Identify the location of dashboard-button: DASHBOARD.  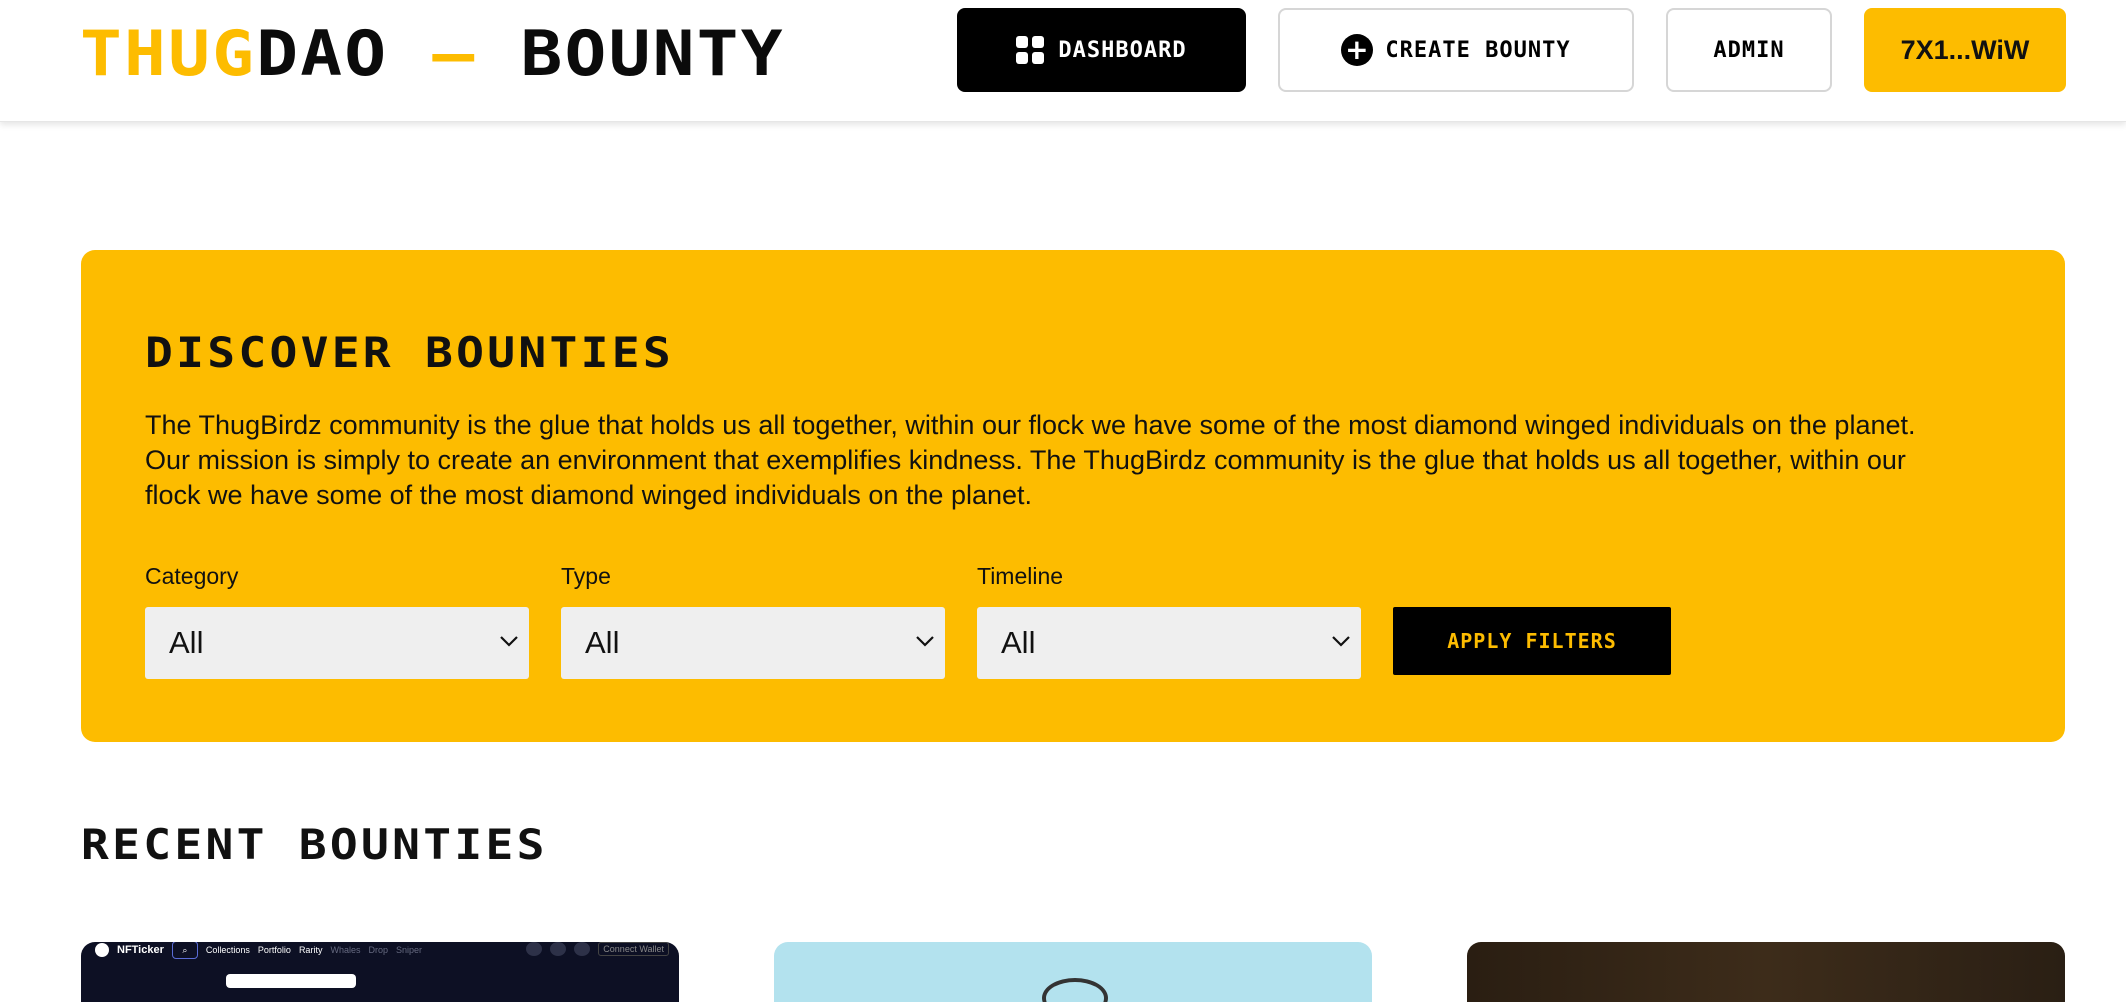
(1101, 50).